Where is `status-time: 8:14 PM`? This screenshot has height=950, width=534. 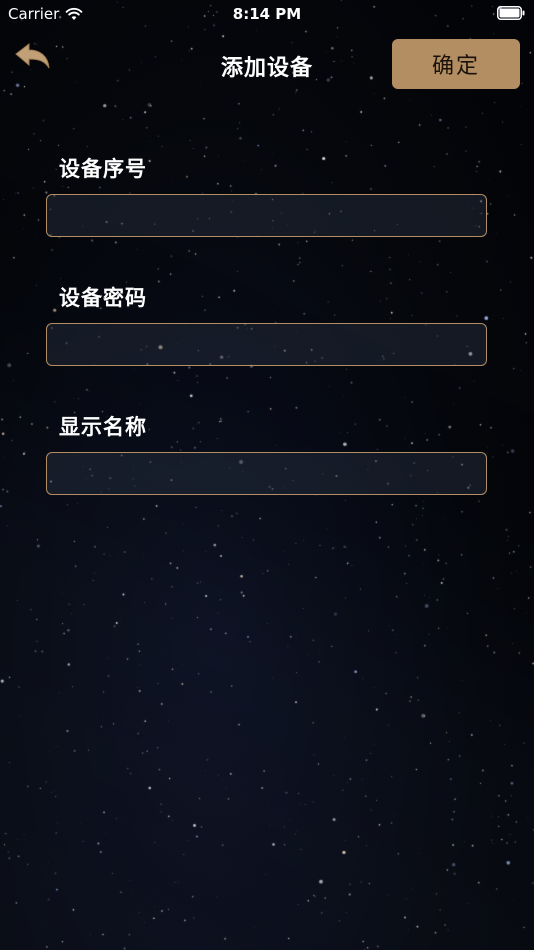 status-time: 8:14 PM is located at coordinates (267, 14).